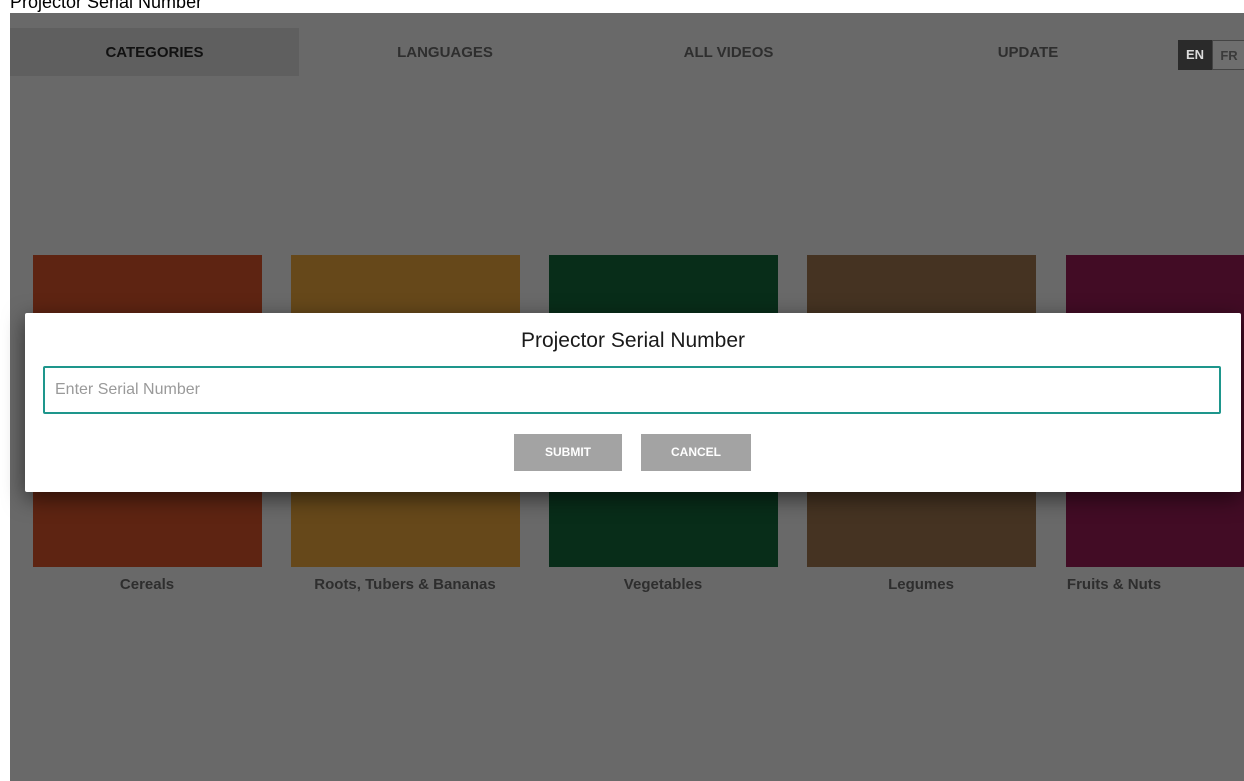 Image resolution: width=1244 pixels, height=781 pixels. What do you see at coordinates (405, 584) in the screenshot?
I see `category-label-roots-tubers-bananas: Roots, Tubers & Bananas` at bounding box center [405, 584].